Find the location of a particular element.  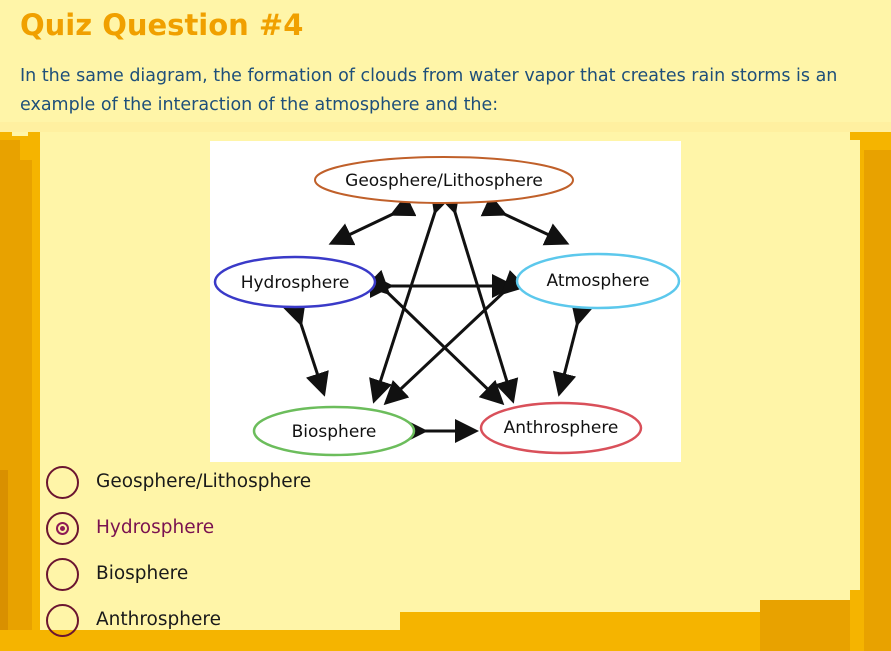

node-biosphere-label: Biosphere is located at coordinates (334, 432).